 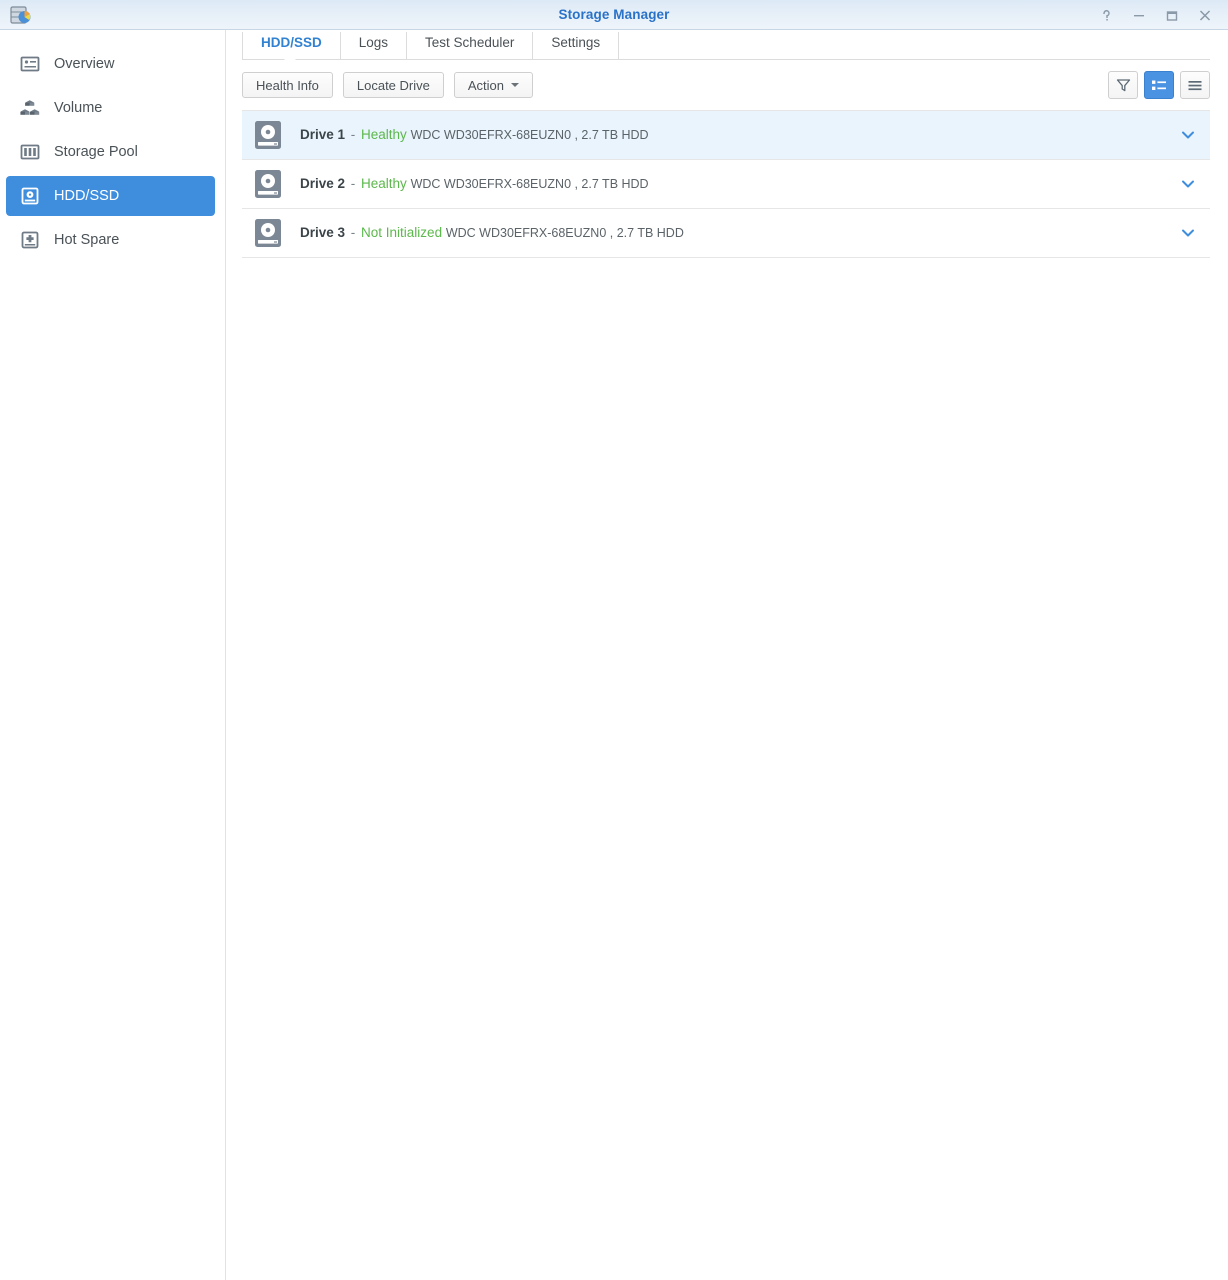 I want to click on sidebar-item-label: Volume, so click(x=78, y=108).